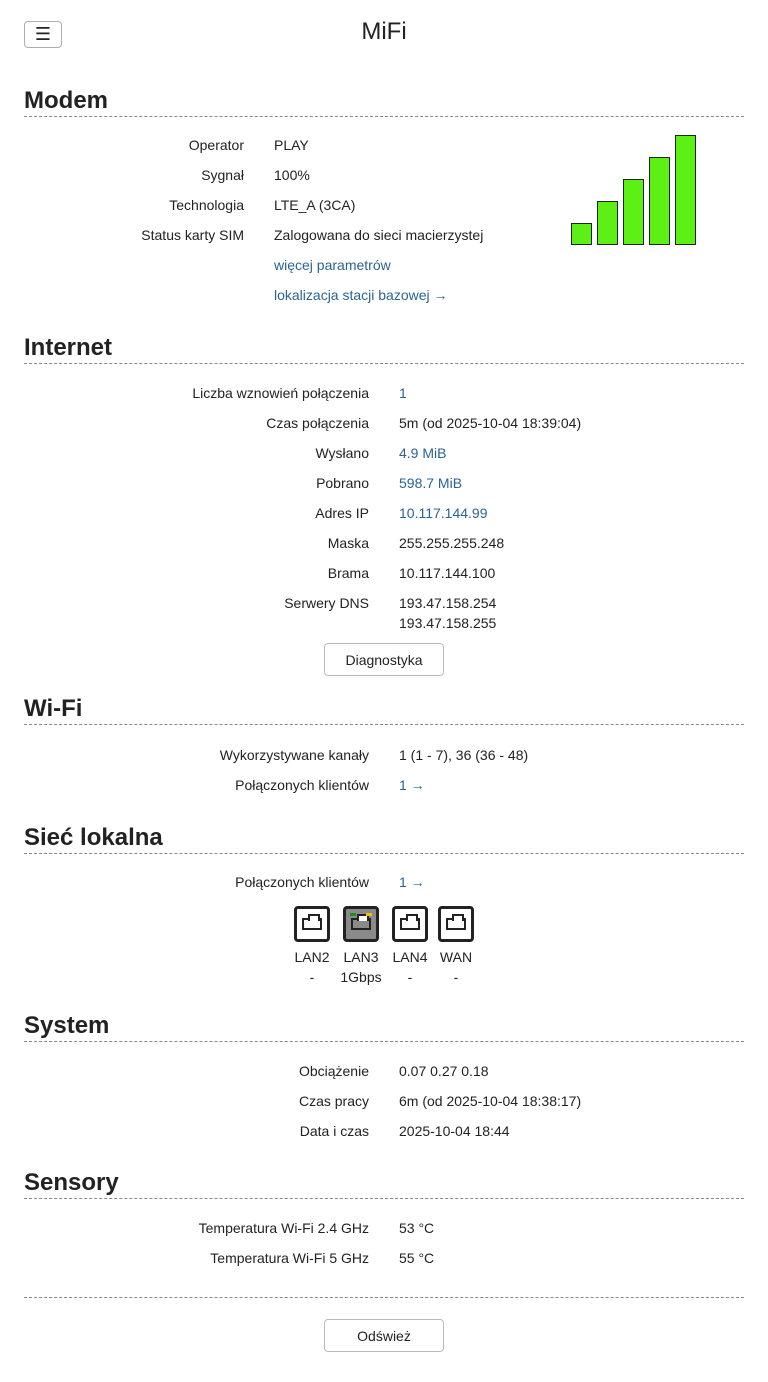  What do you see at coordinates (384, 1265) in the screenshot?
I see `sensors-row-wifi5: Temperatura Wi-Fi 5 GHz 55 °C` at bounding box center [384, 1265].